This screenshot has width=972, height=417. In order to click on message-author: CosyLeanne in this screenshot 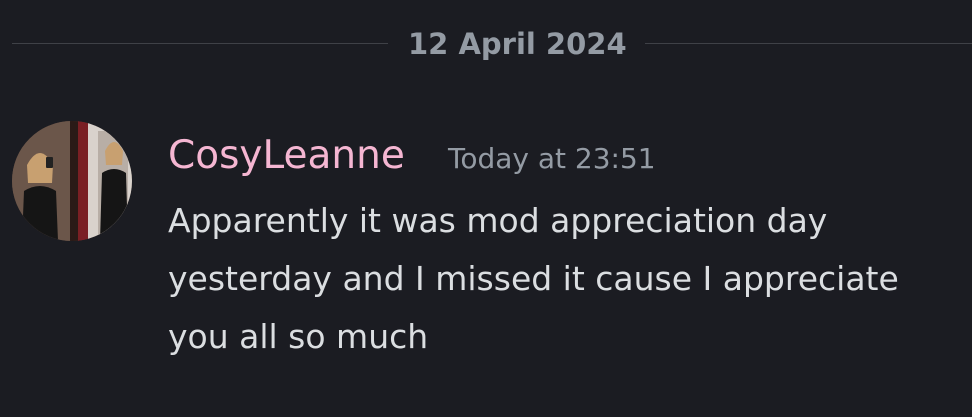, I will do `click(286, 156)`.